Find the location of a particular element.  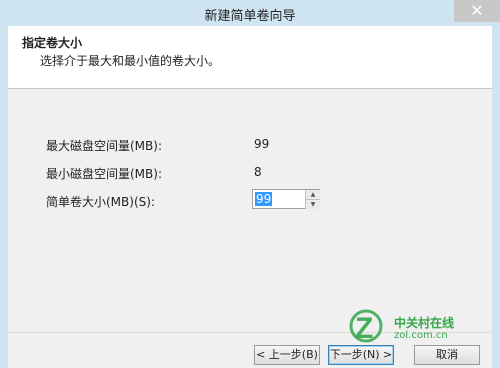

spinner-up-arrow-icon: ▲ is located at coordinates (312, 194).